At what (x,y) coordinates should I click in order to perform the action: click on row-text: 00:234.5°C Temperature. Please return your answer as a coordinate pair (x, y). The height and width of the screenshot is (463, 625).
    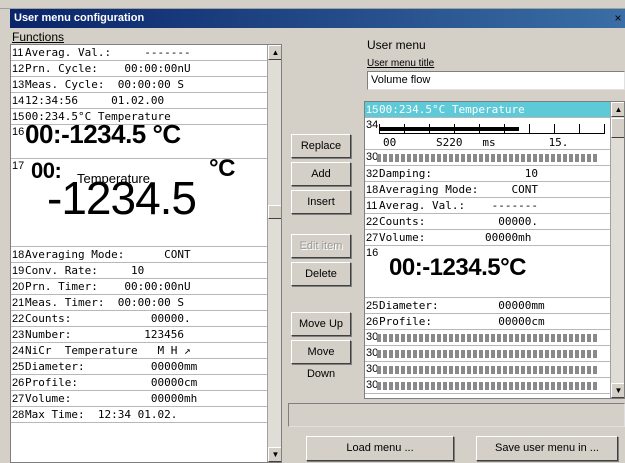
    Looking at the image, I should click on (452, 109).